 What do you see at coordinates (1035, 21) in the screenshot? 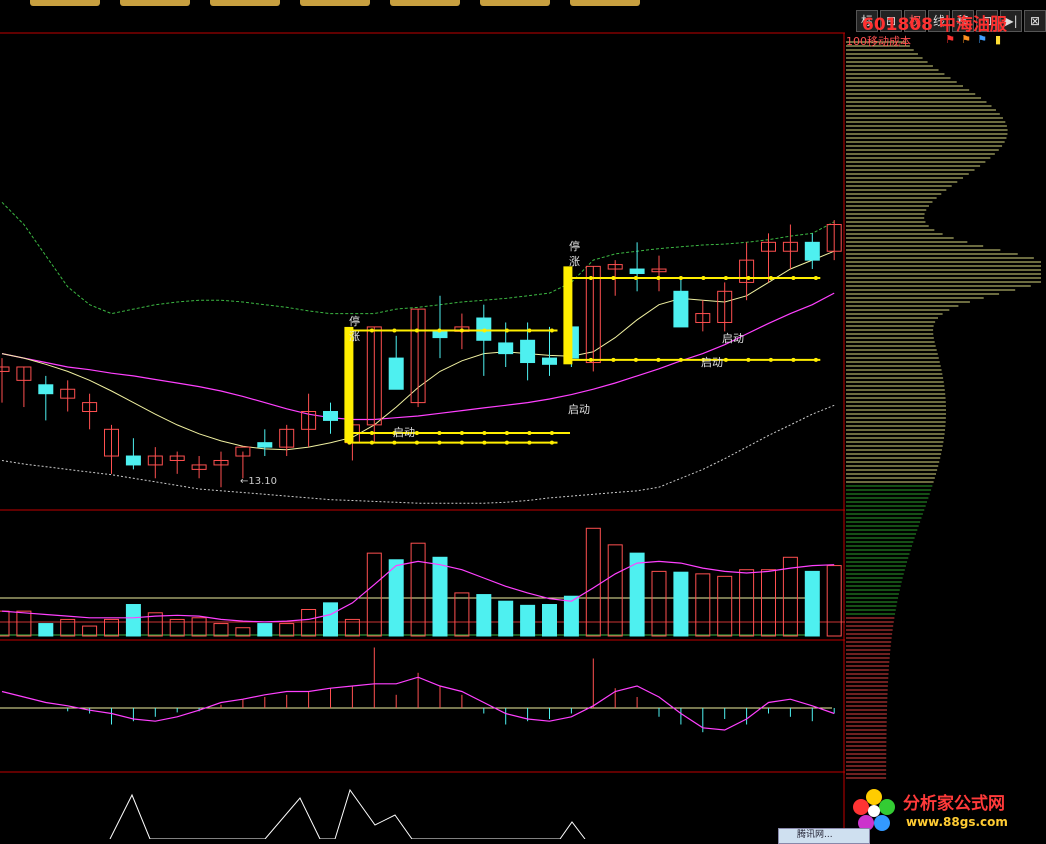
I see `close-button: ⊠` at bounding box center [1035, 21].